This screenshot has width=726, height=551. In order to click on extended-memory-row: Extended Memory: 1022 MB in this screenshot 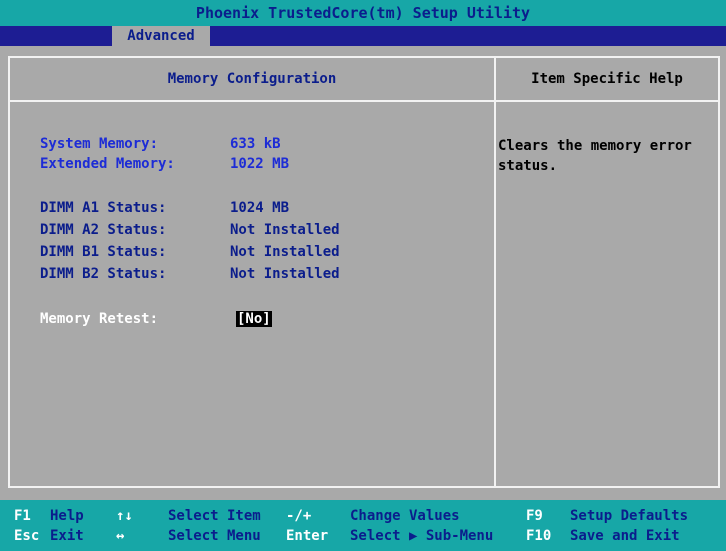, I will do `click(260, 164)`.